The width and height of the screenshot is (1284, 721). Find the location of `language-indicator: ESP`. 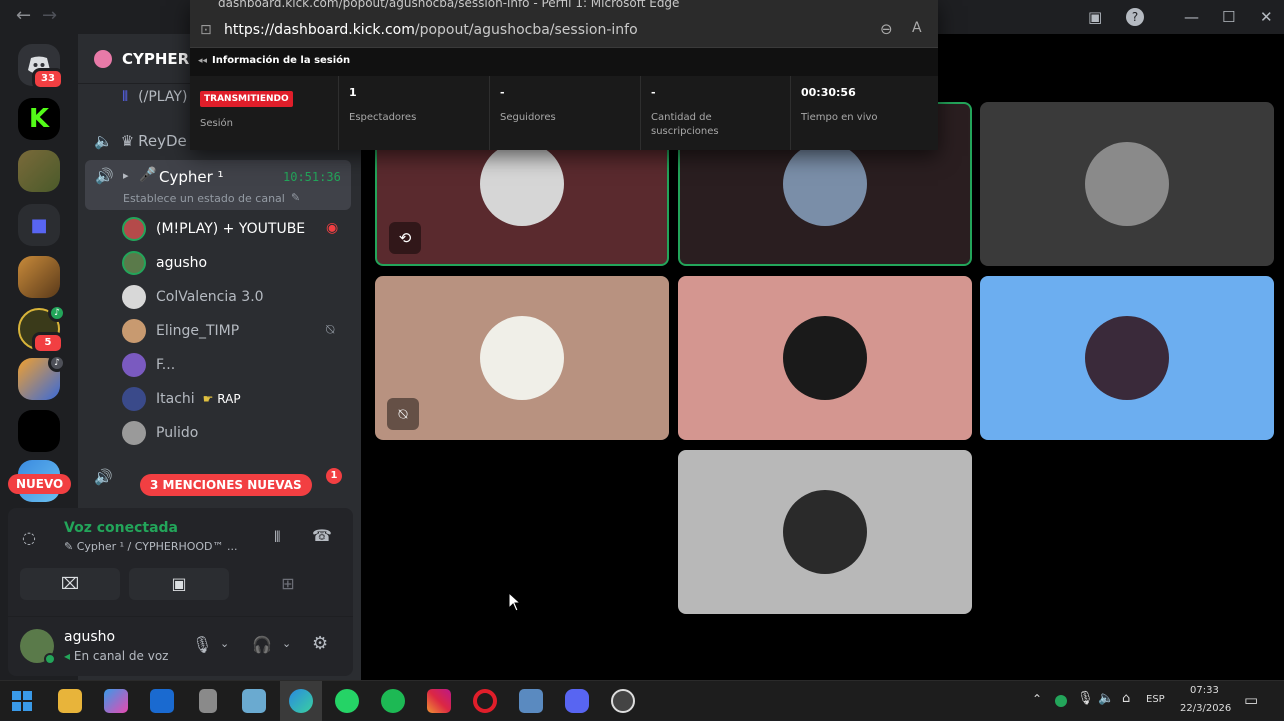

language-indicator: ESP is located at coordinates (1155, 699).